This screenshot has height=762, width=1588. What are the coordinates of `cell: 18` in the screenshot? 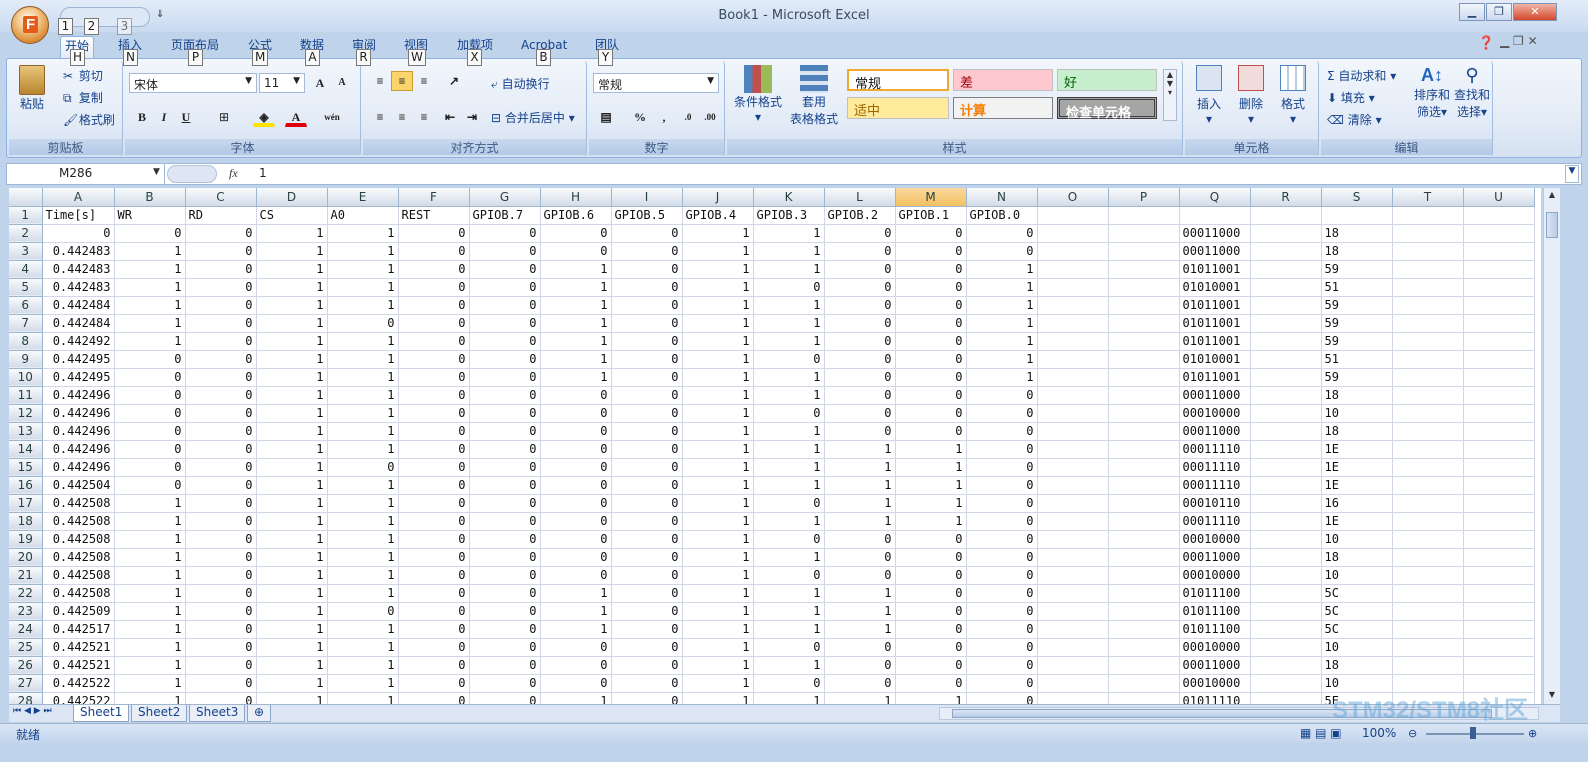 It's located at (1357, 665).